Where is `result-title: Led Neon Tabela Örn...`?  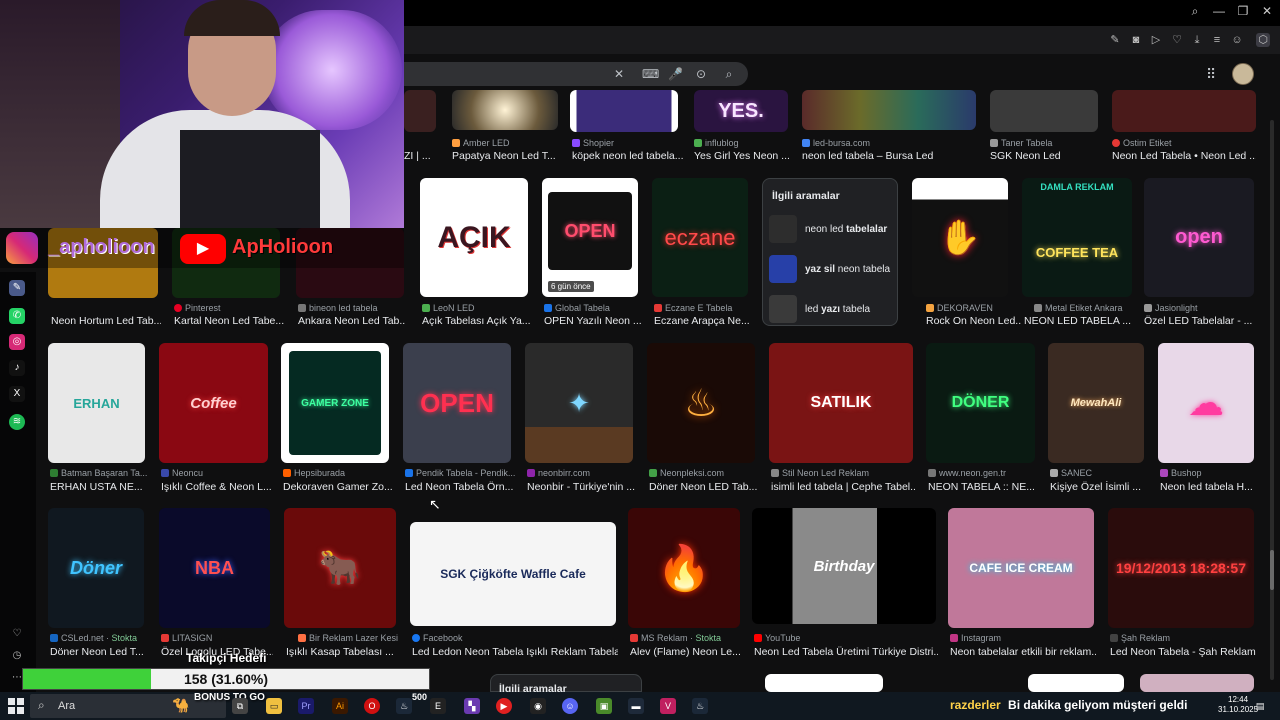 result-title: Led Neon Tabela Örn... is located at coordinates (460, 487).